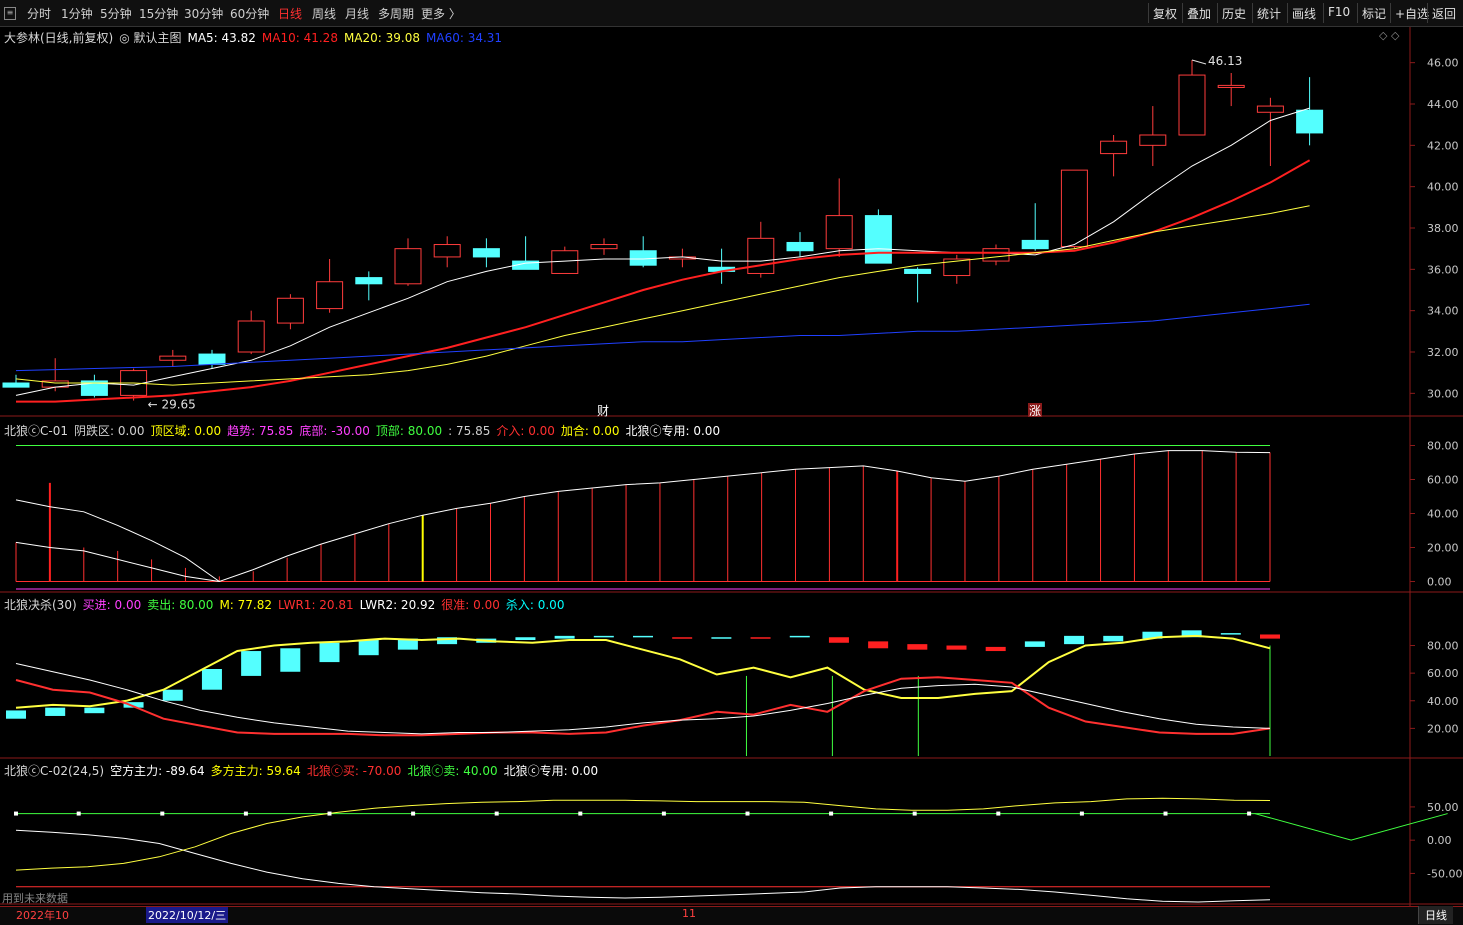  I want to click on tool-button-7: +自选, so click(1412, 13).